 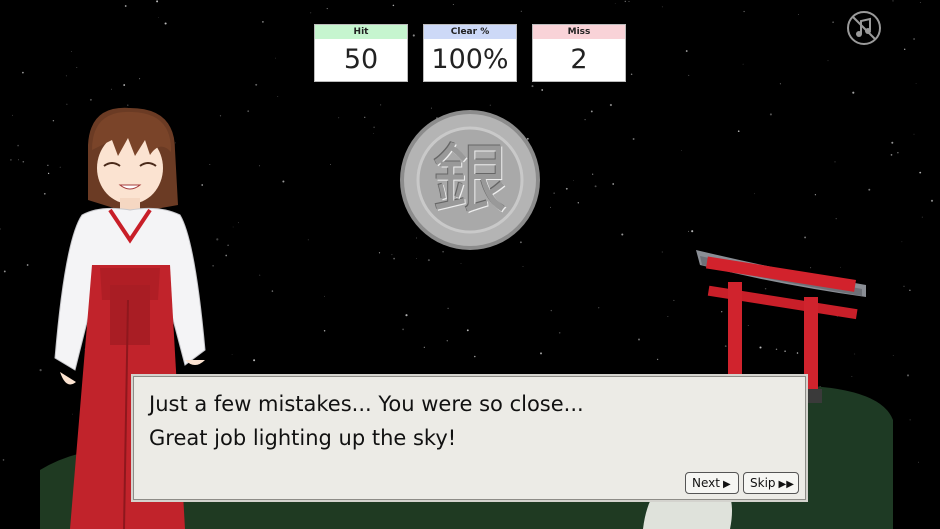 I want to click on skip-button: Skip ▶▶, so click(x=771, y=483).